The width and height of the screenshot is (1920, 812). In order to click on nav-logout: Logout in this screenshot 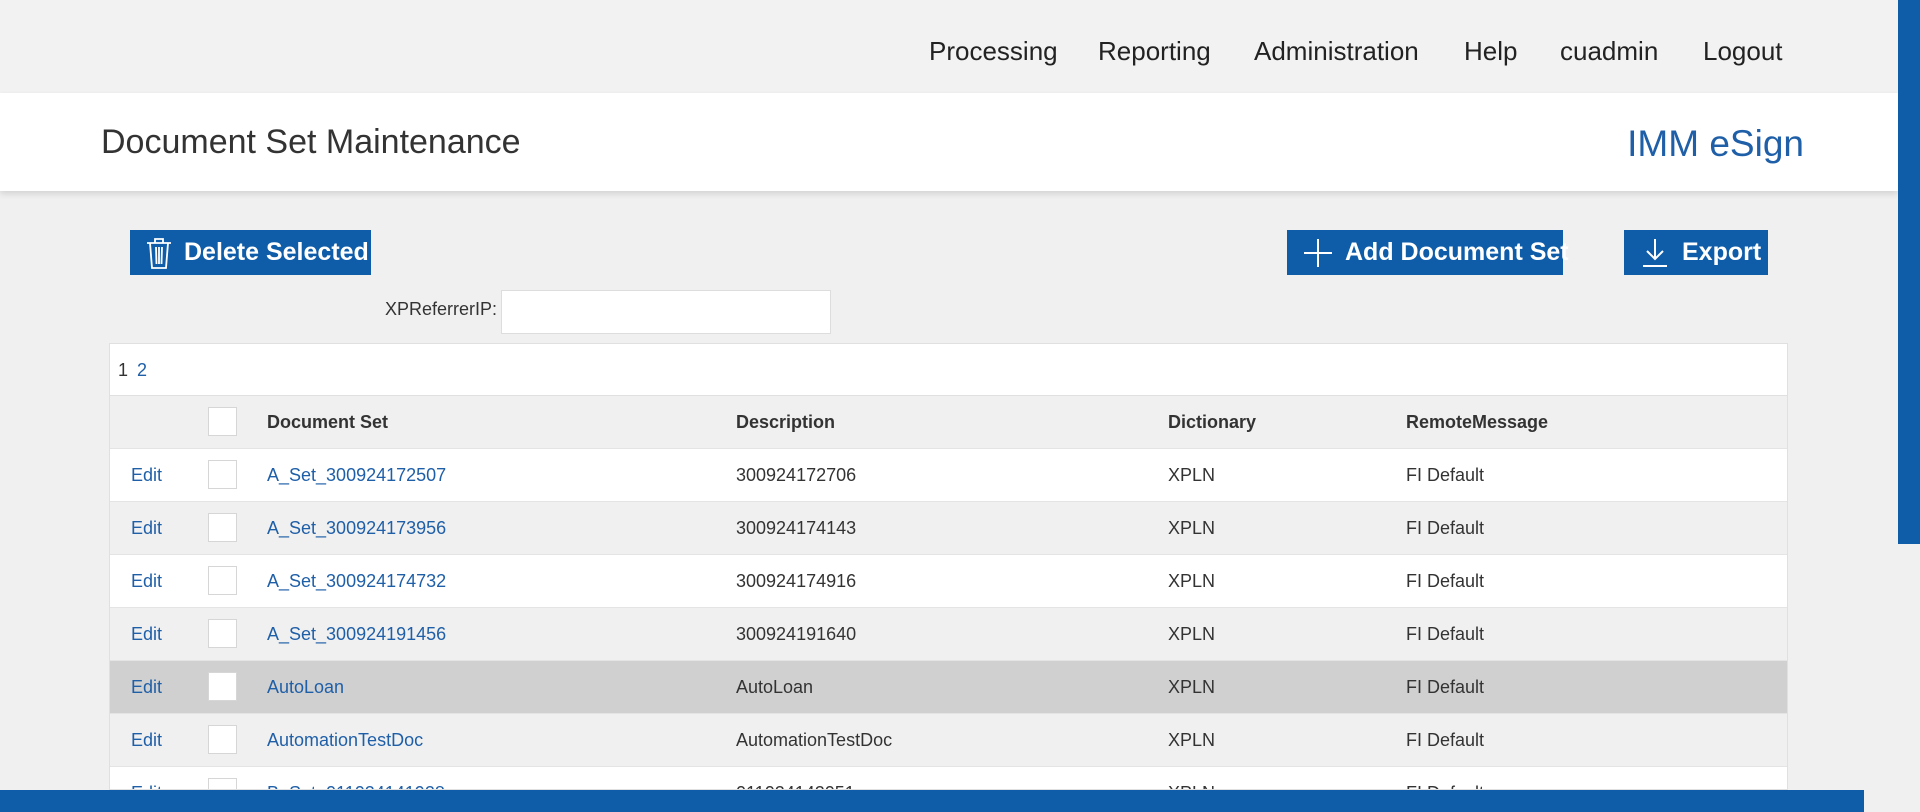, I will do `click(1743, 51)`.